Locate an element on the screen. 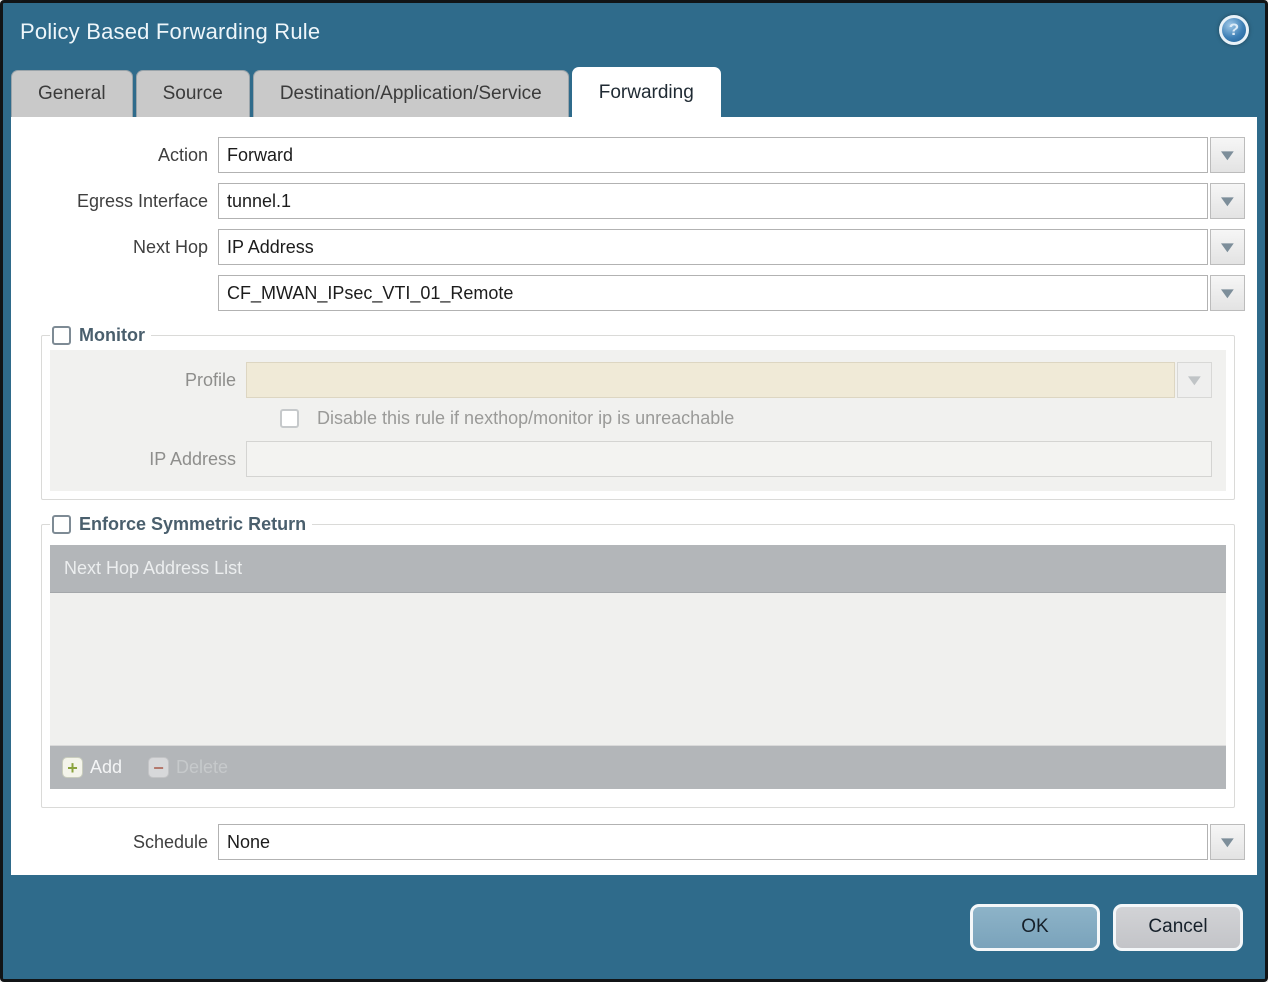 The height and width of the screenshot is (982, 1268). profile-row: Profile ▼ is located at coordinates (638, 380).